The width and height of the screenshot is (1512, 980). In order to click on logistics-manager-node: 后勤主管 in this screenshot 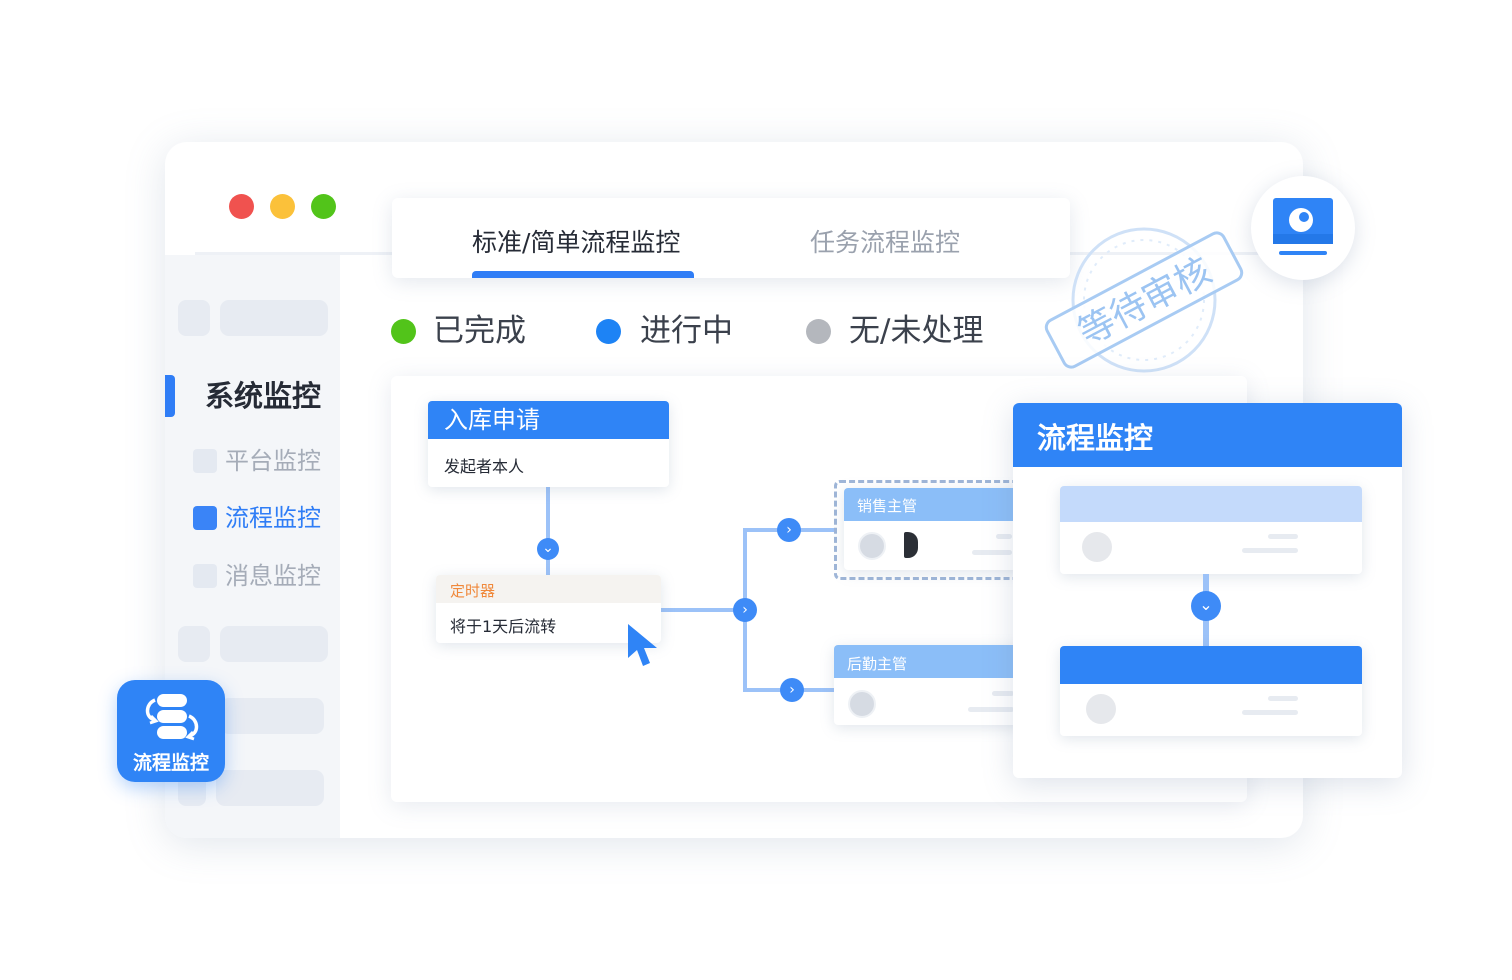, I will do `click(929, 685)`.